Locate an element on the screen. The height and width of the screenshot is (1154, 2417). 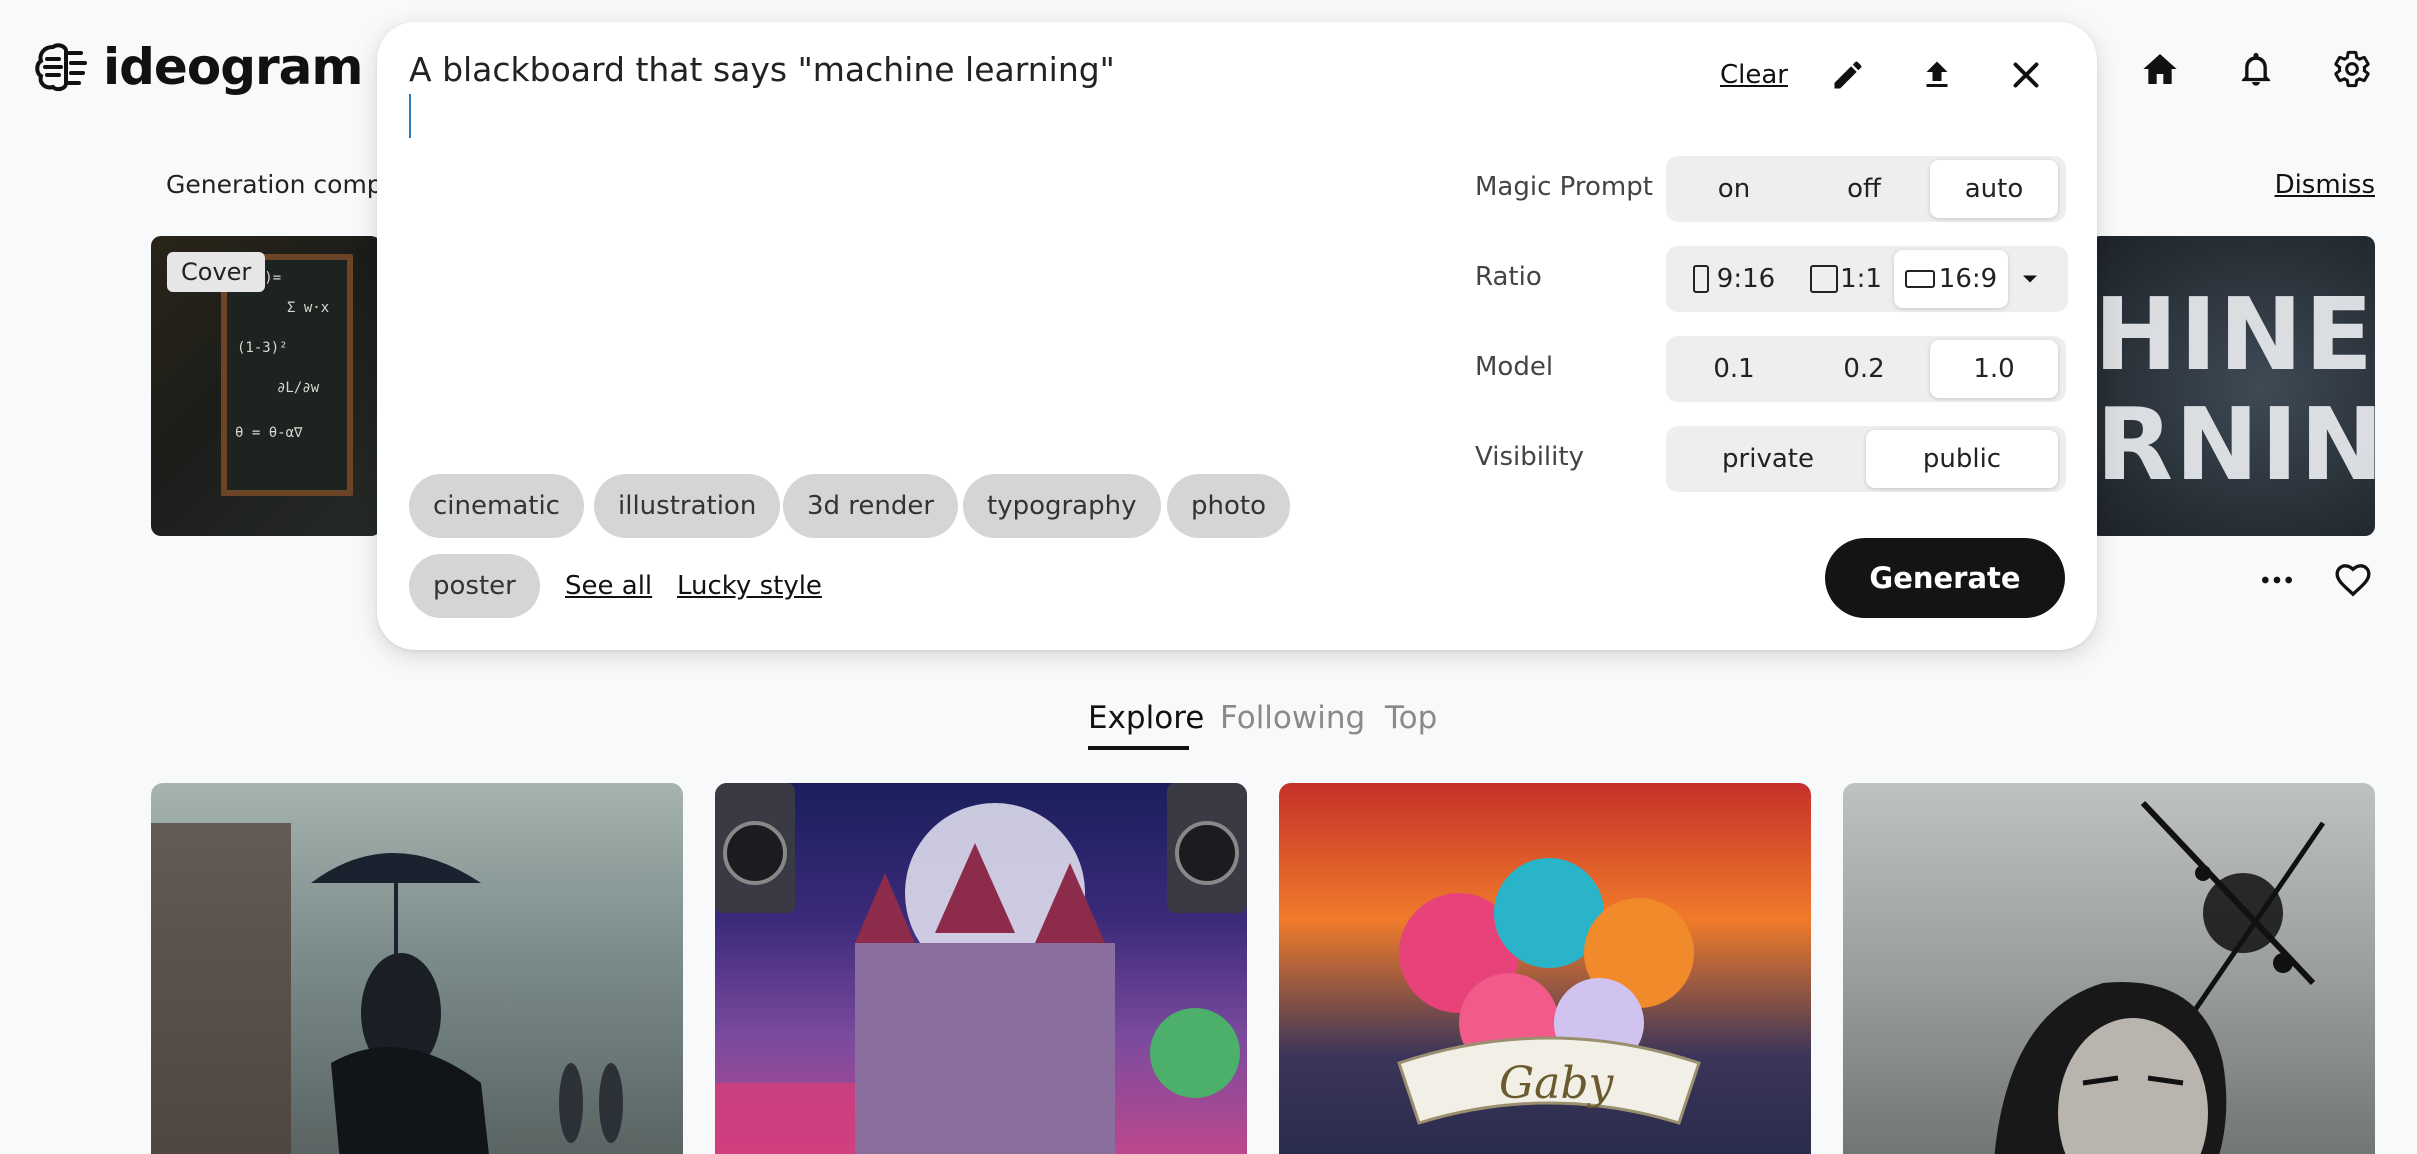
gallery-card-ink-portrait is located at coordinates (2109, 968).